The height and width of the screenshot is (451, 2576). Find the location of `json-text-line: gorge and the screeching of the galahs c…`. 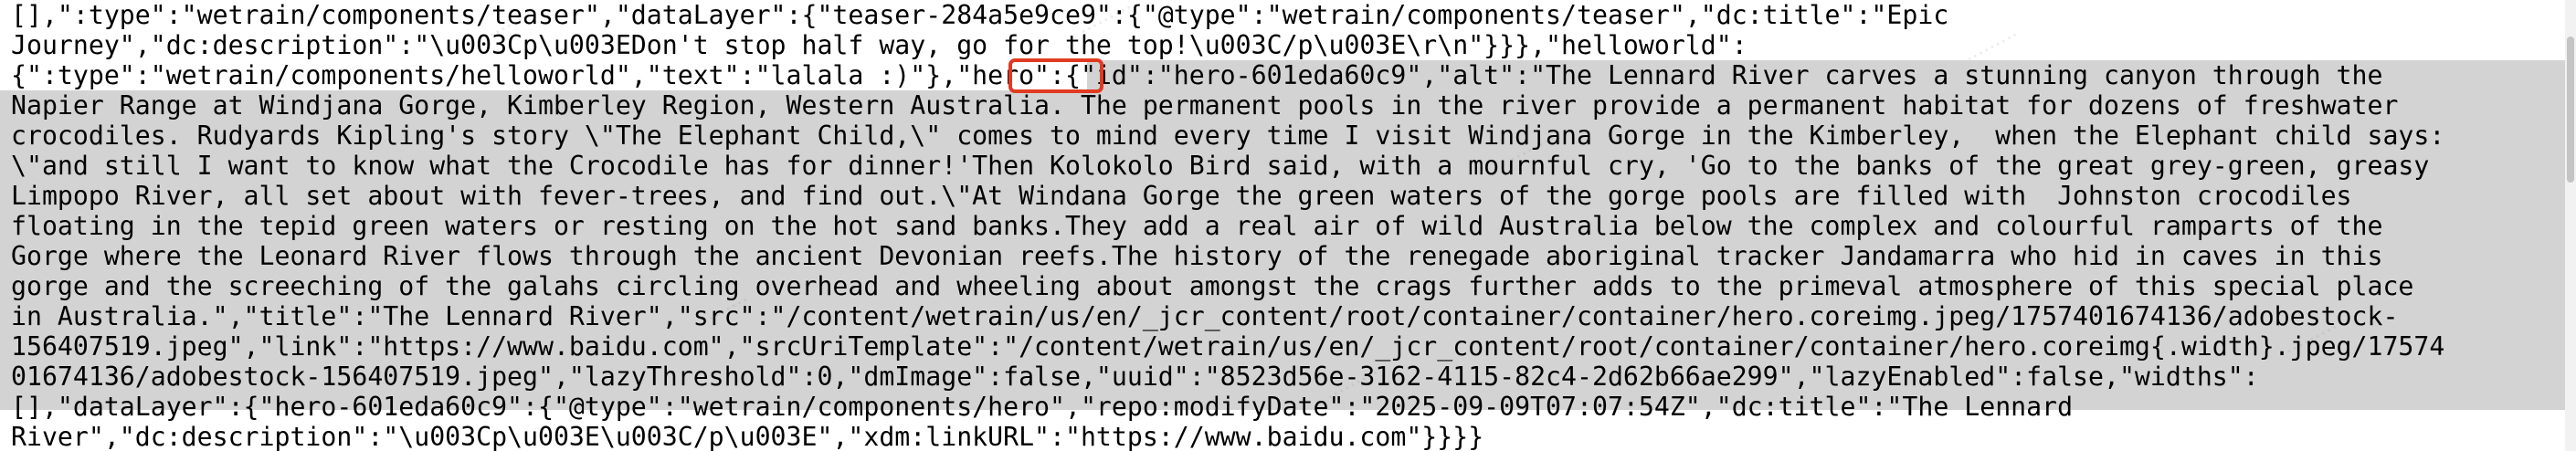

json-text-line: gorge and the screeching of the galahs c… is located at coordinates (1212, 286).